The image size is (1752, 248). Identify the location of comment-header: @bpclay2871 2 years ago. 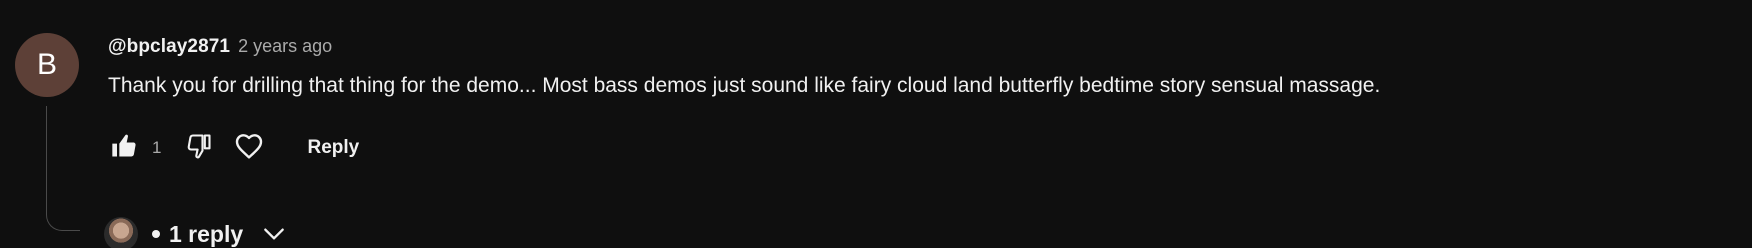
(220, 47).